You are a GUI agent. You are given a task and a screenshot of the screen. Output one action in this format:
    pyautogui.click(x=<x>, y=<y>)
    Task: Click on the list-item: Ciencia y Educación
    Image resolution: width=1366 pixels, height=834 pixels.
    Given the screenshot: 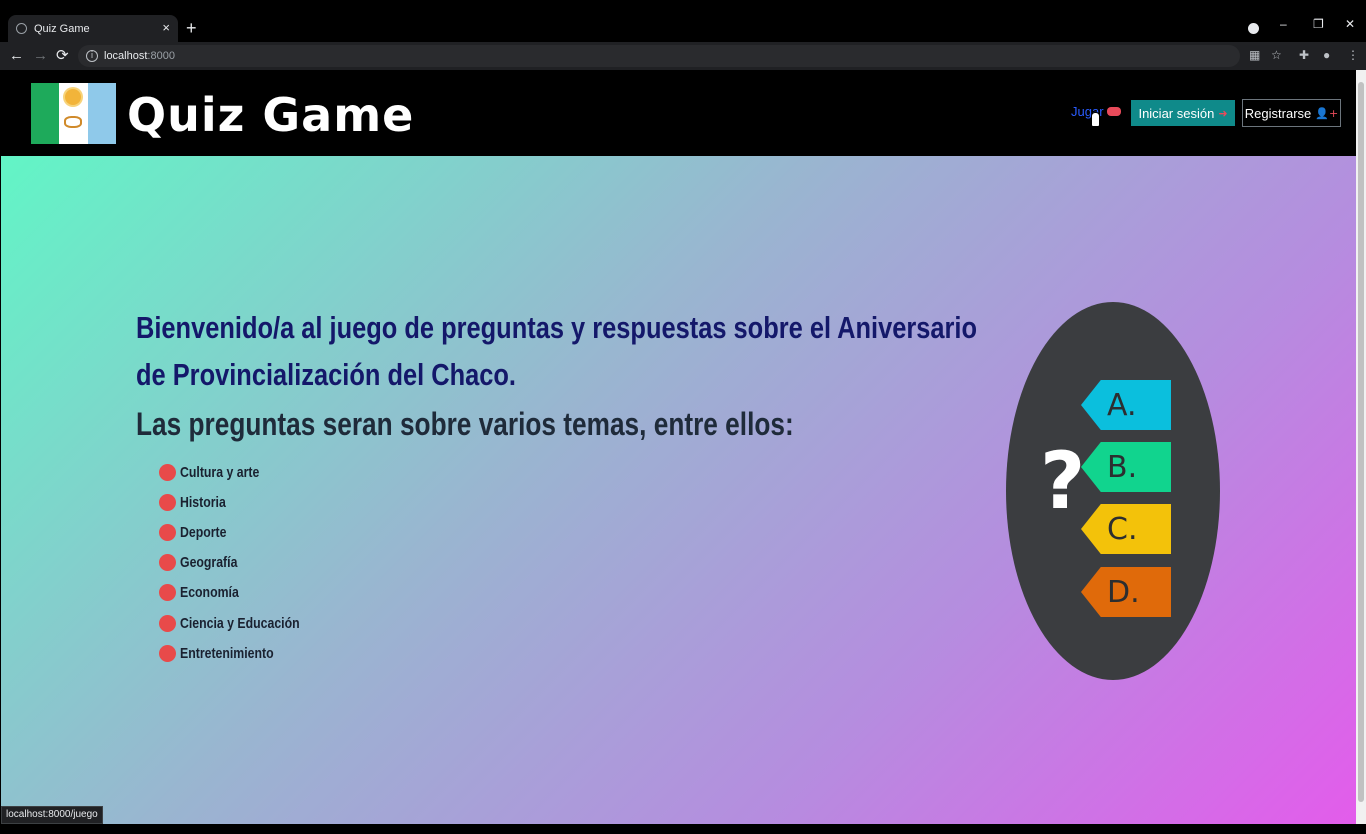 What is the action you would take?
    pyautogui.click(x=242, y=623)
    